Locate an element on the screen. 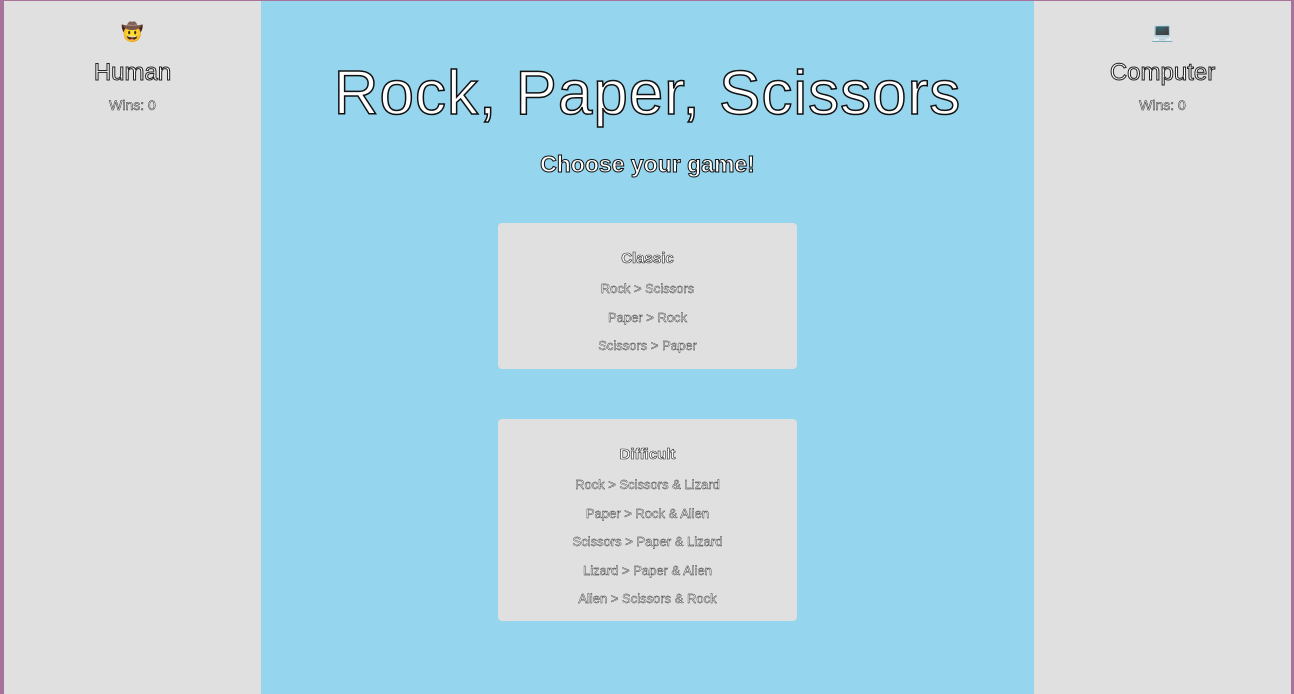  classic-rule: Paper > Rock is located at coordinates (647, 317).